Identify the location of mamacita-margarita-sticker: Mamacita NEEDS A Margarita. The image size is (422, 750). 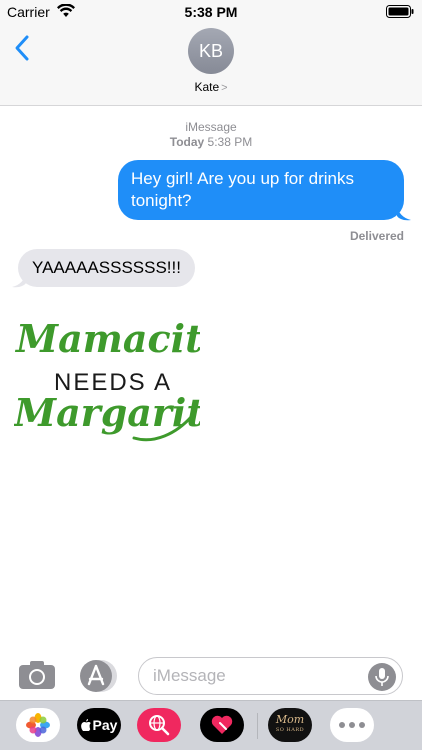
(107, 382).